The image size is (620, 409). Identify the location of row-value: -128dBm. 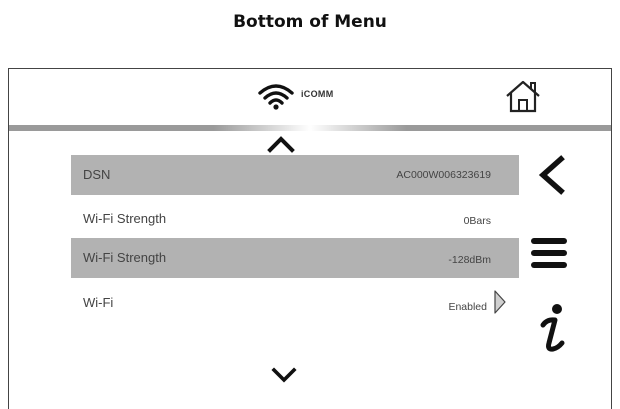
(469, 260).